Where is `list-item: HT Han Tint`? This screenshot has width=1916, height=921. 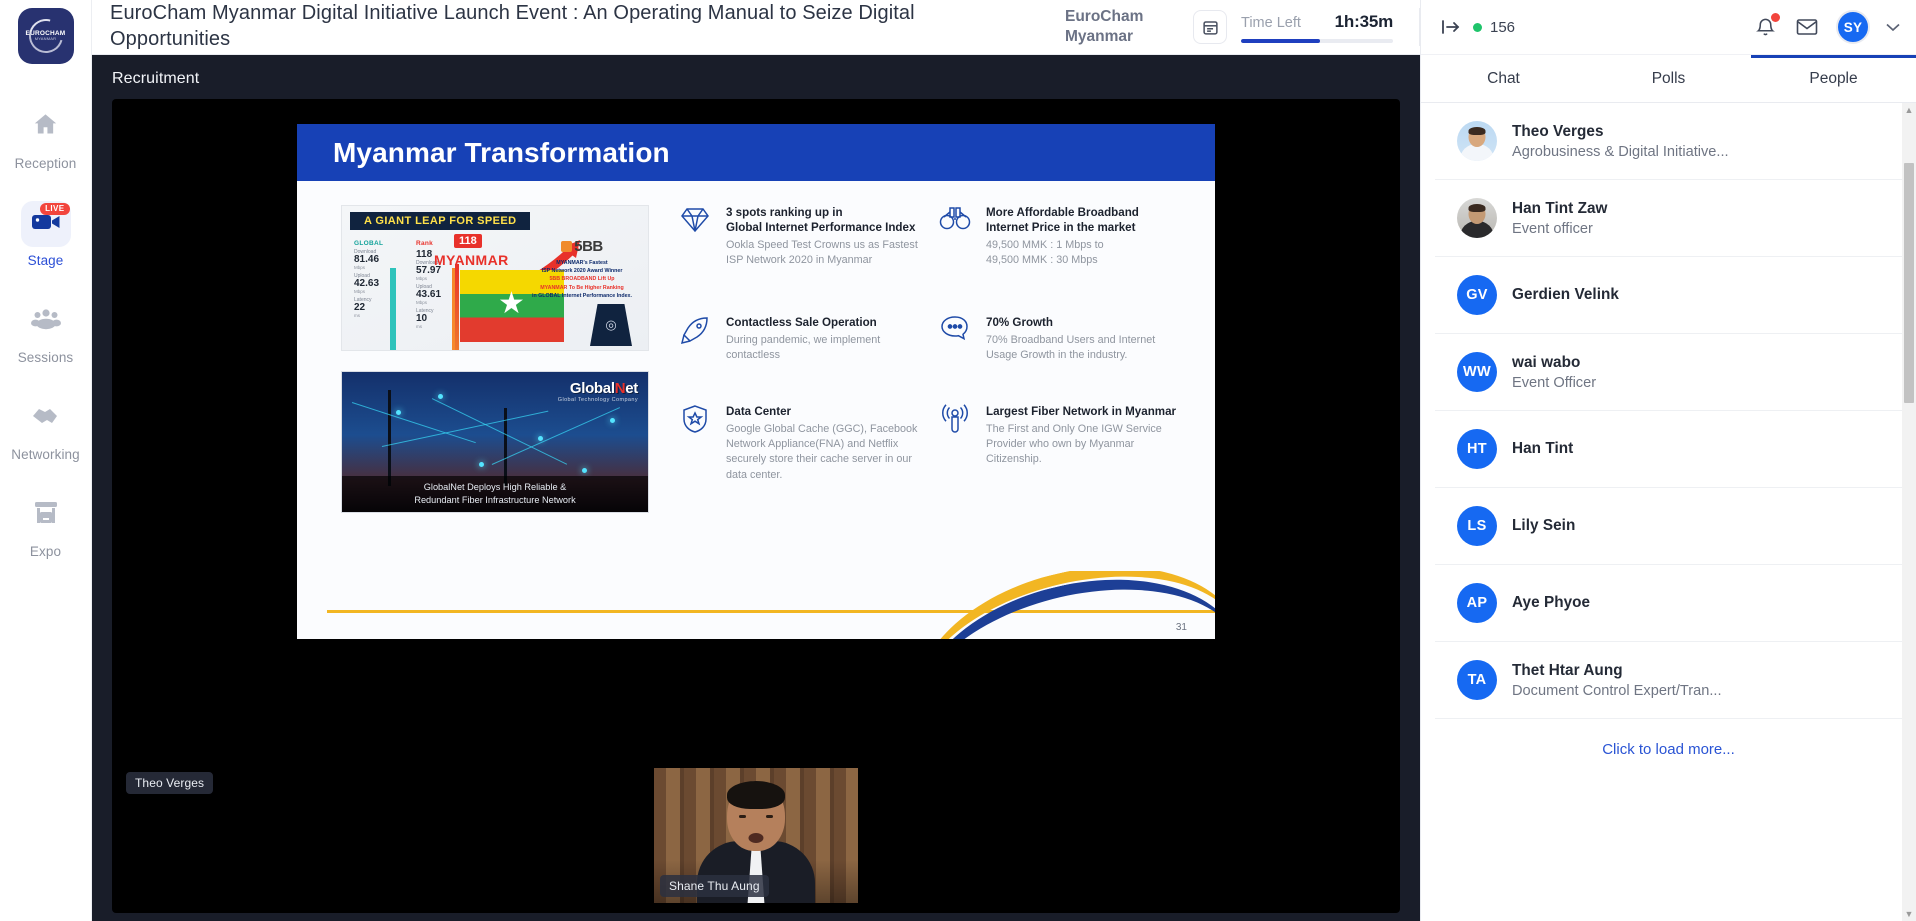 list-item: HT Han Tint is located at coordinates (1668, 449).